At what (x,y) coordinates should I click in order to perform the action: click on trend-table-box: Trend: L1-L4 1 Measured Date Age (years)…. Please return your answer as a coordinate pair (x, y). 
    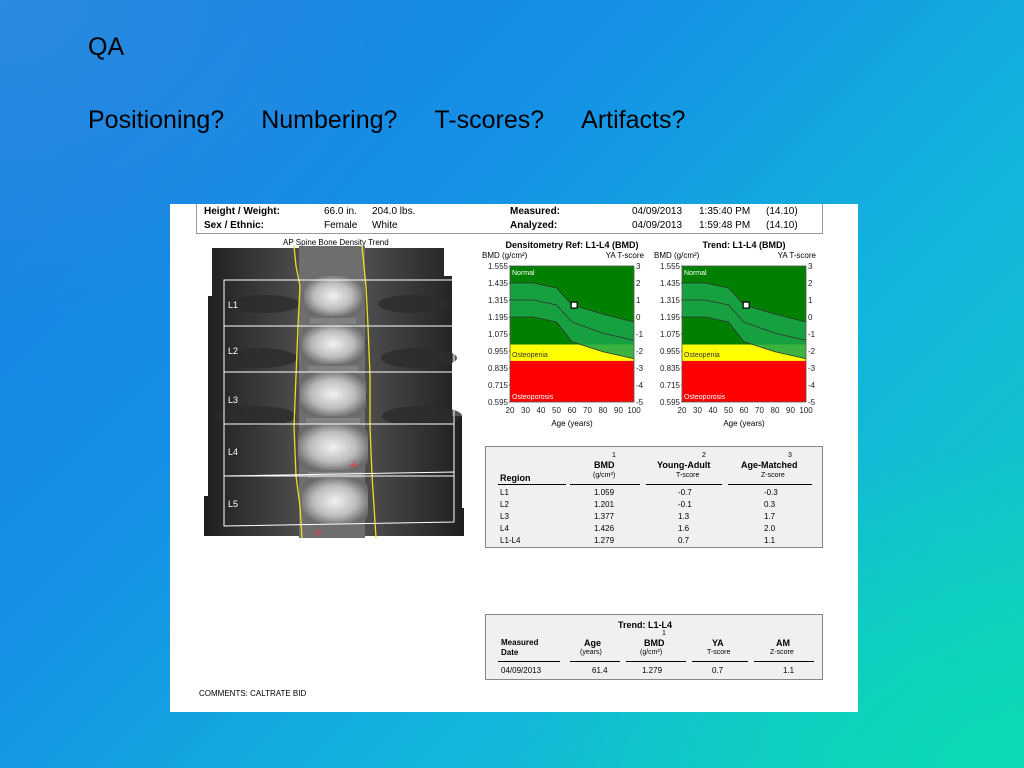
    Looking at the image, I should click on (654, 647).